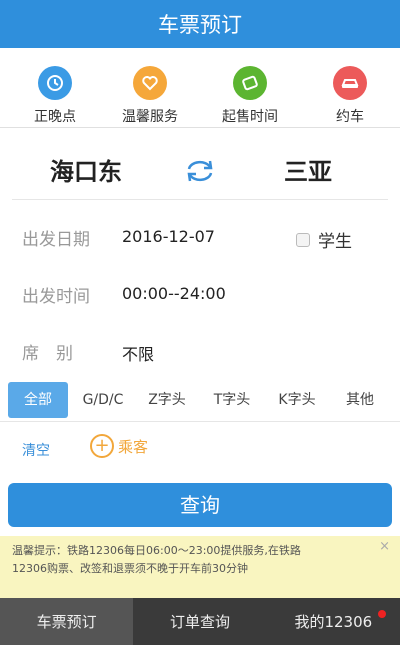 Image resolution: width=400 pixels, height=645 pixels. Describe the element at coordinates (297, 400) in the screenshot. I see `train-type-k: K字头` at that location.